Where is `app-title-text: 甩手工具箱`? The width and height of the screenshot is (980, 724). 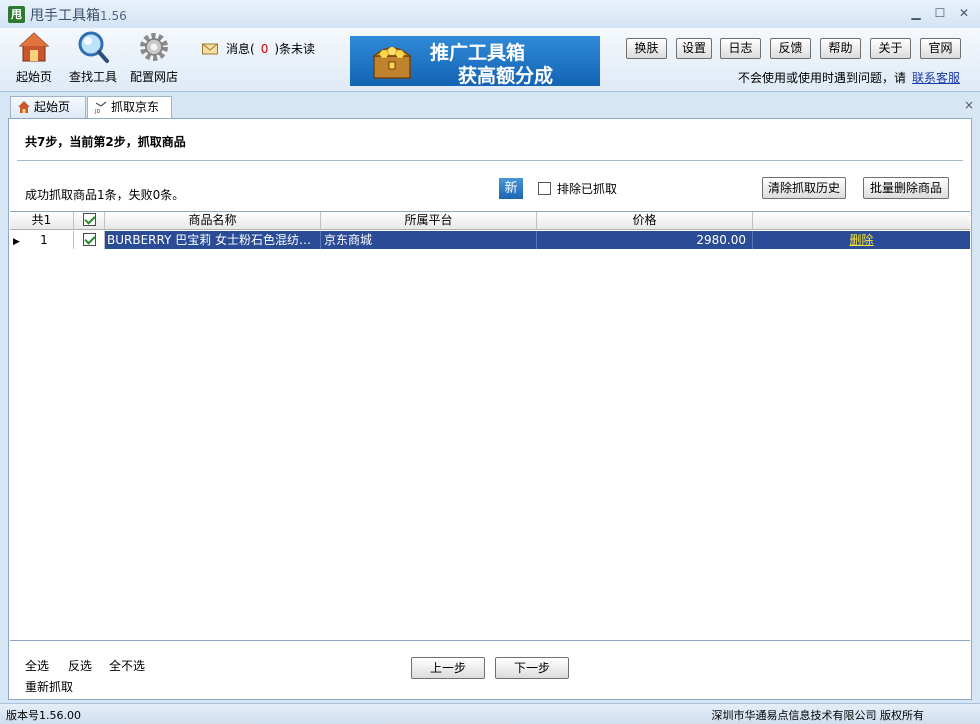 app-title-text: 甩手工具箱 is located at coordinates (65, 16).